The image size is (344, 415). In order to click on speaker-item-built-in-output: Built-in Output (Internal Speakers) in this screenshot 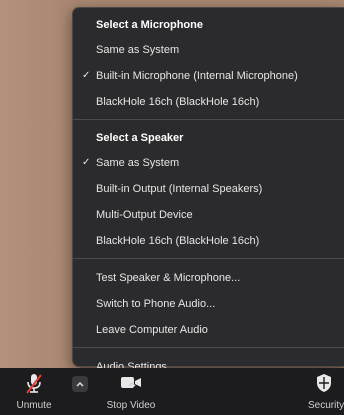, I will do `click(208, 189)`.